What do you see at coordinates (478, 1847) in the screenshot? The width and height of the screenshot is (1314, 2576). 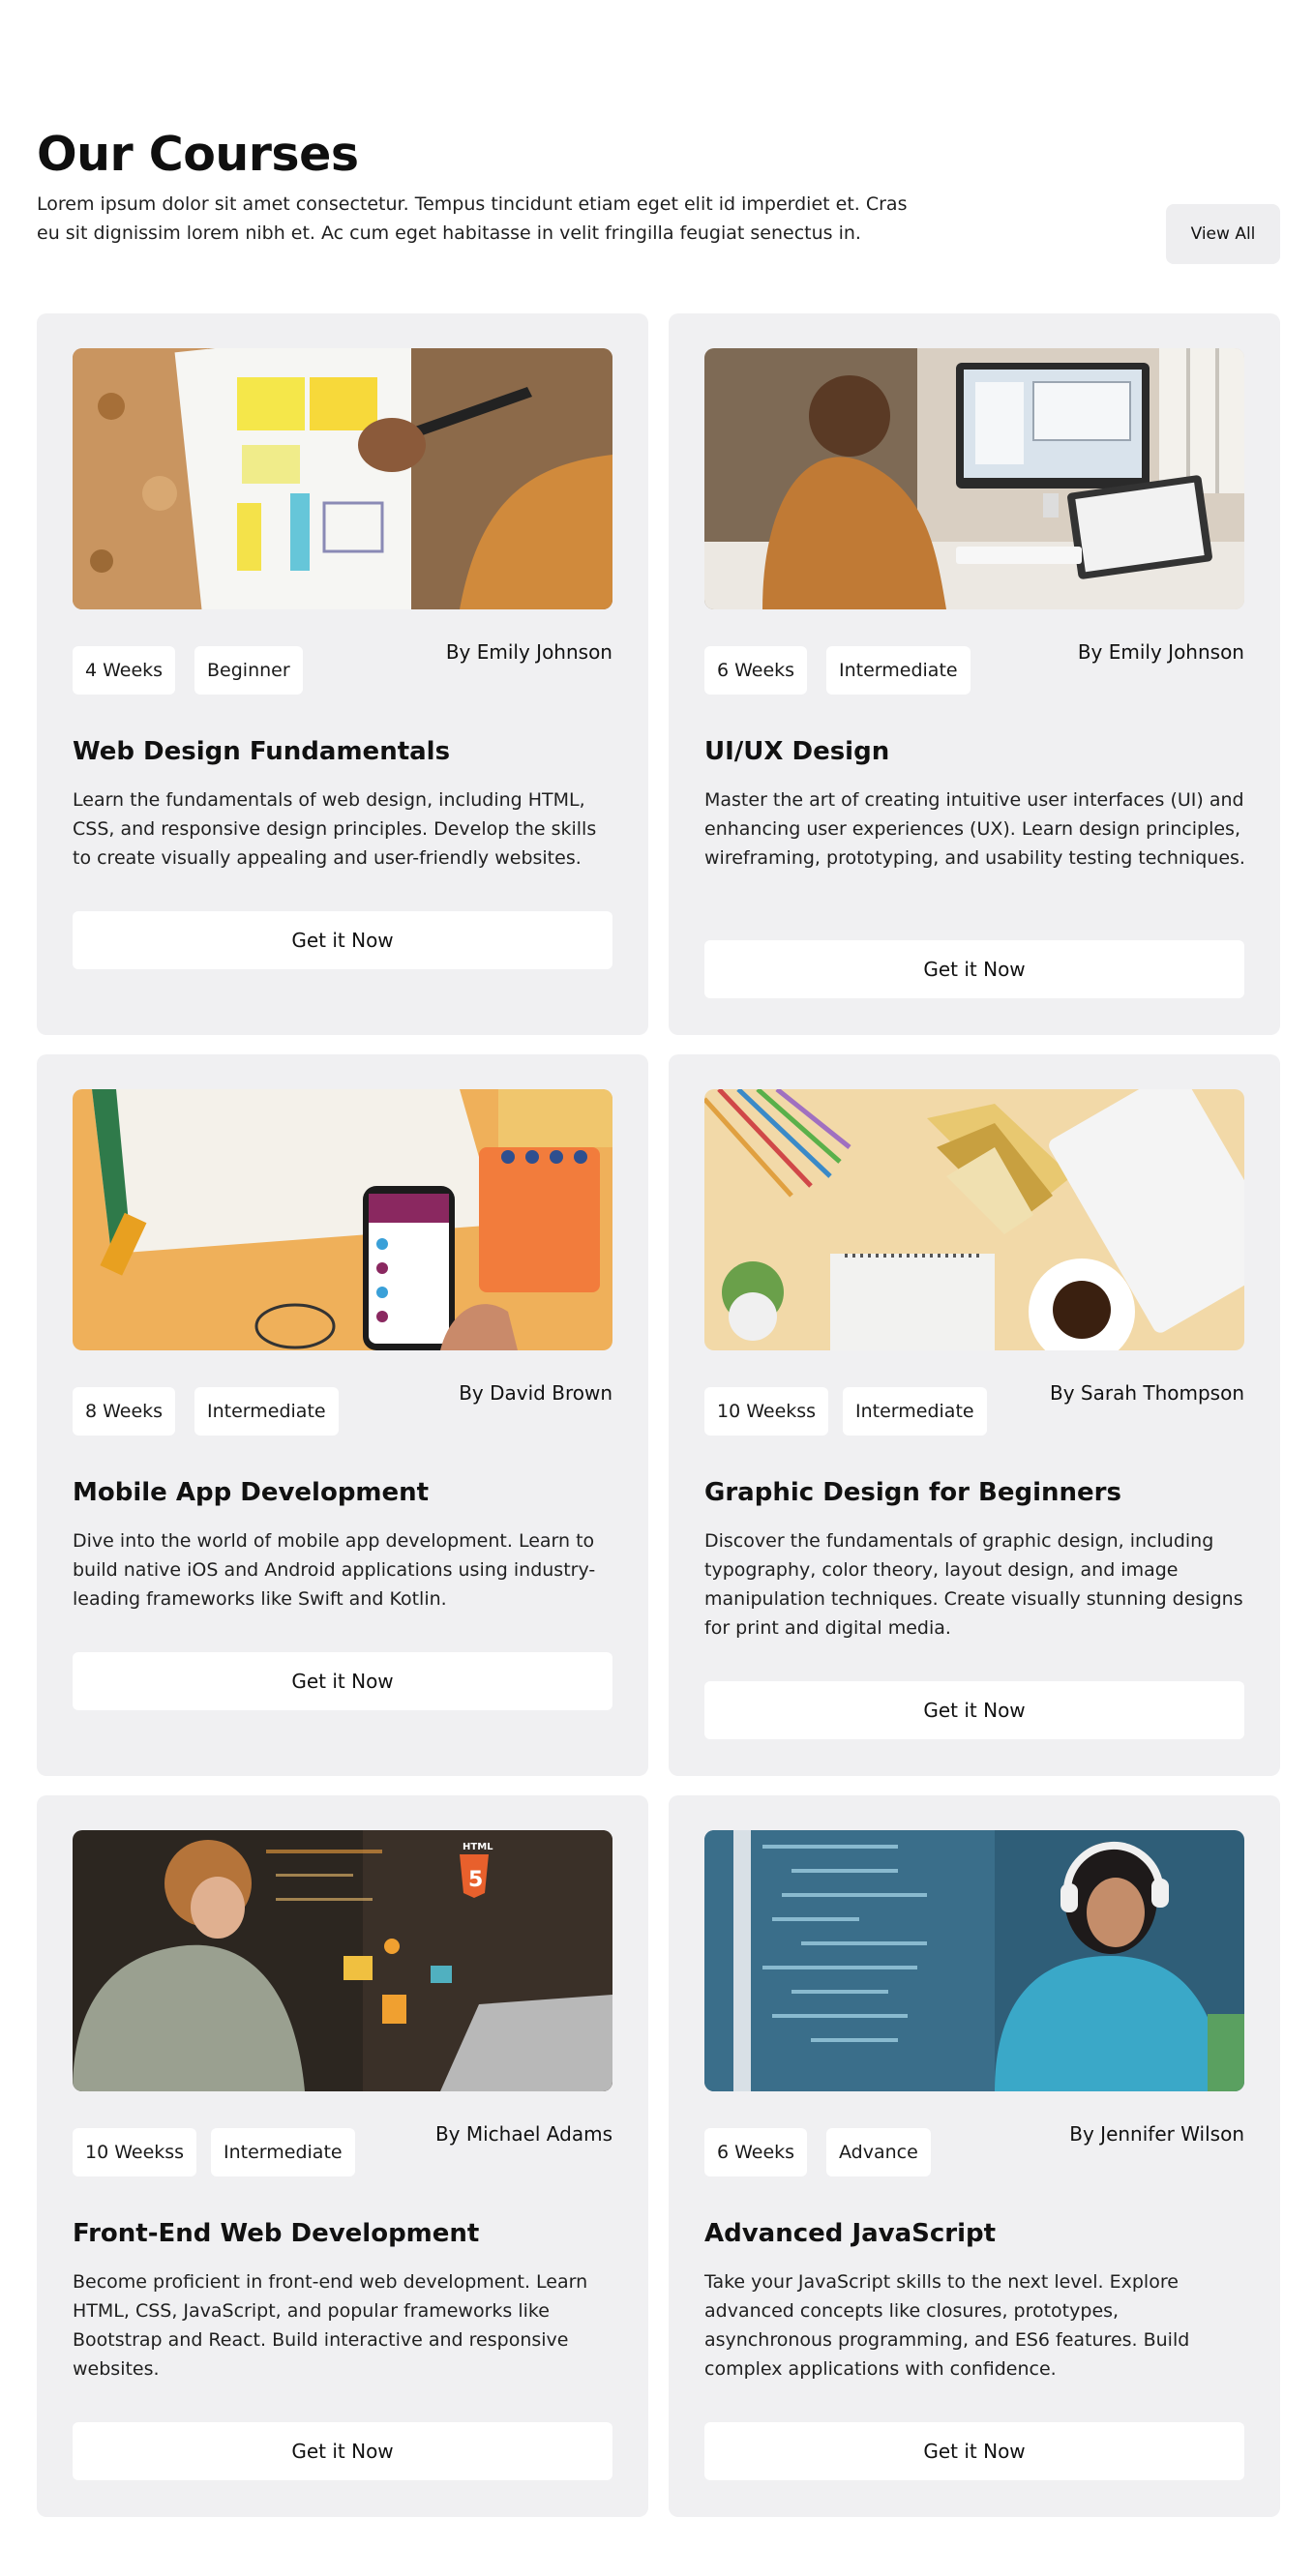 I see `svg-text: HTML` at bounding box center [478, 1847].